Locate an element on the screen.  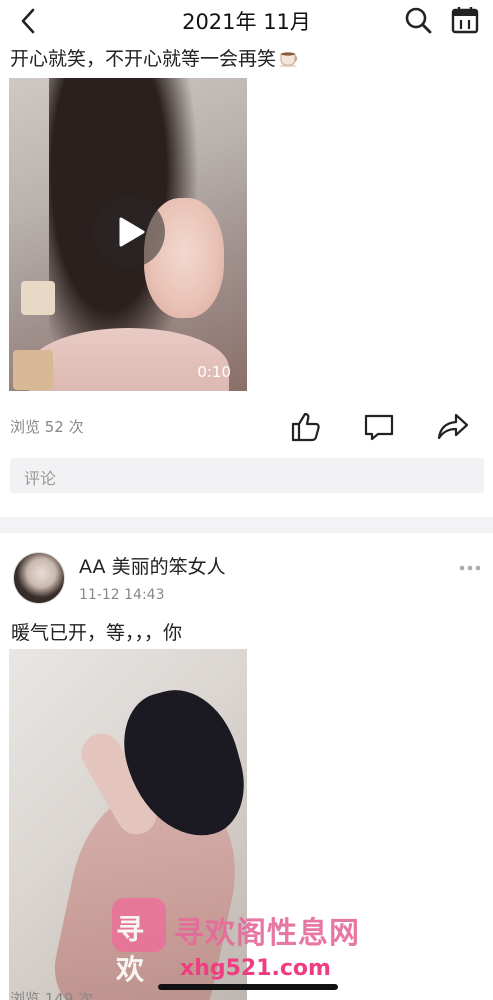
avatar is located at coordinates (39, 578).